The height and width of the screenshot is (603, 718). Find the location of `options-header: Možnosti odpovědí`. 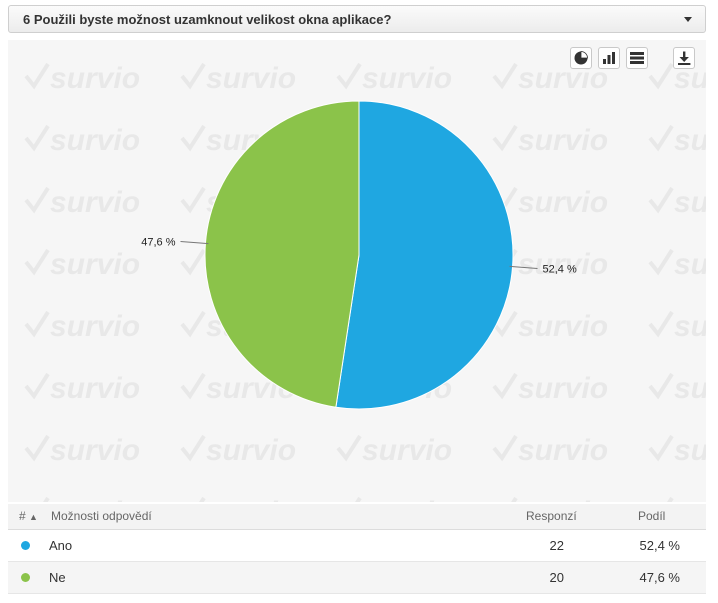

options-header: Možnosti odpovědí is located at coordinates (101, 516).